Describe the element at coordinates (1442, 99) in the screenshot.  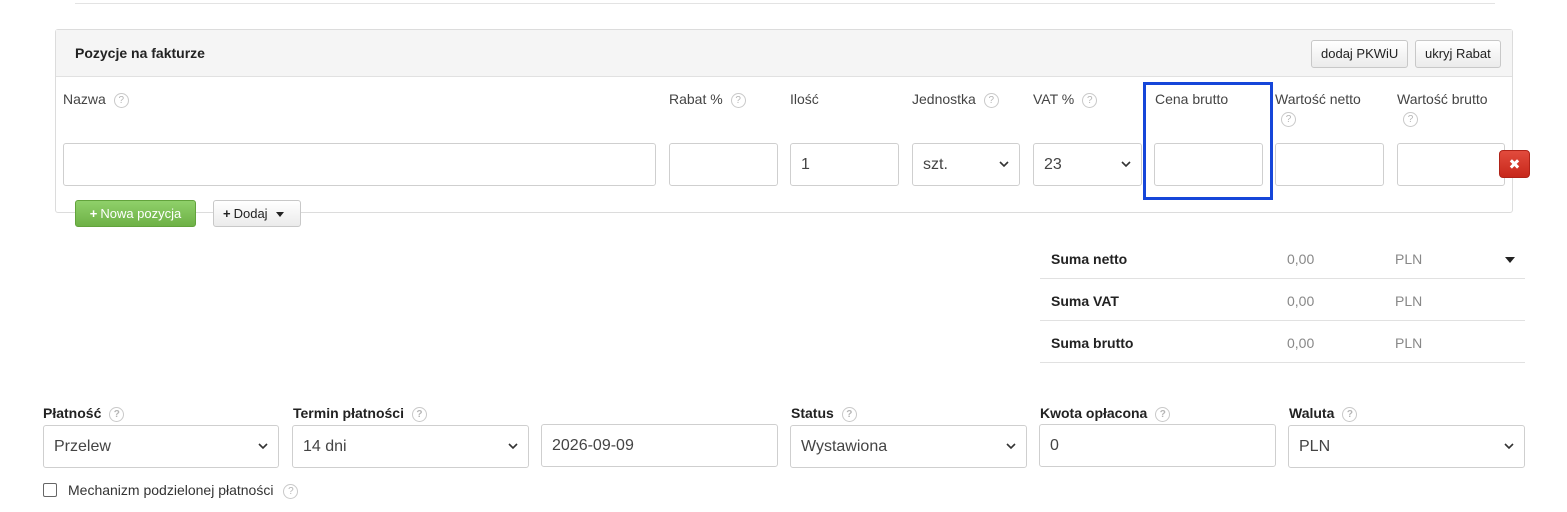
I see `column-header-gross-value-label: Wartość brutto` at that location.